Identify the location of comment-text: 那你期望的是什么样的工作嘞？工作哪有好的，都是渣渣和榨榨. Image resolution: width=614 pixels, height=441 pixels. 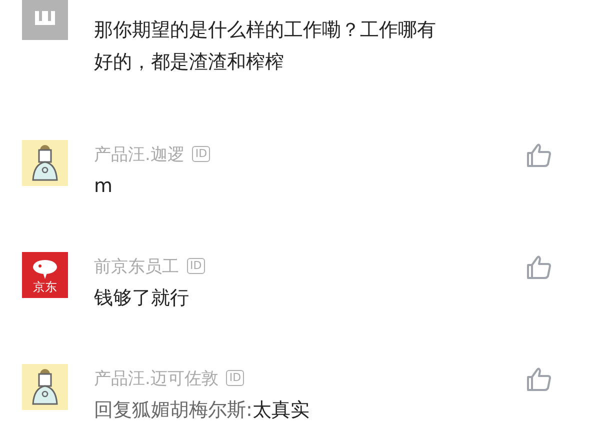
(265, 46).